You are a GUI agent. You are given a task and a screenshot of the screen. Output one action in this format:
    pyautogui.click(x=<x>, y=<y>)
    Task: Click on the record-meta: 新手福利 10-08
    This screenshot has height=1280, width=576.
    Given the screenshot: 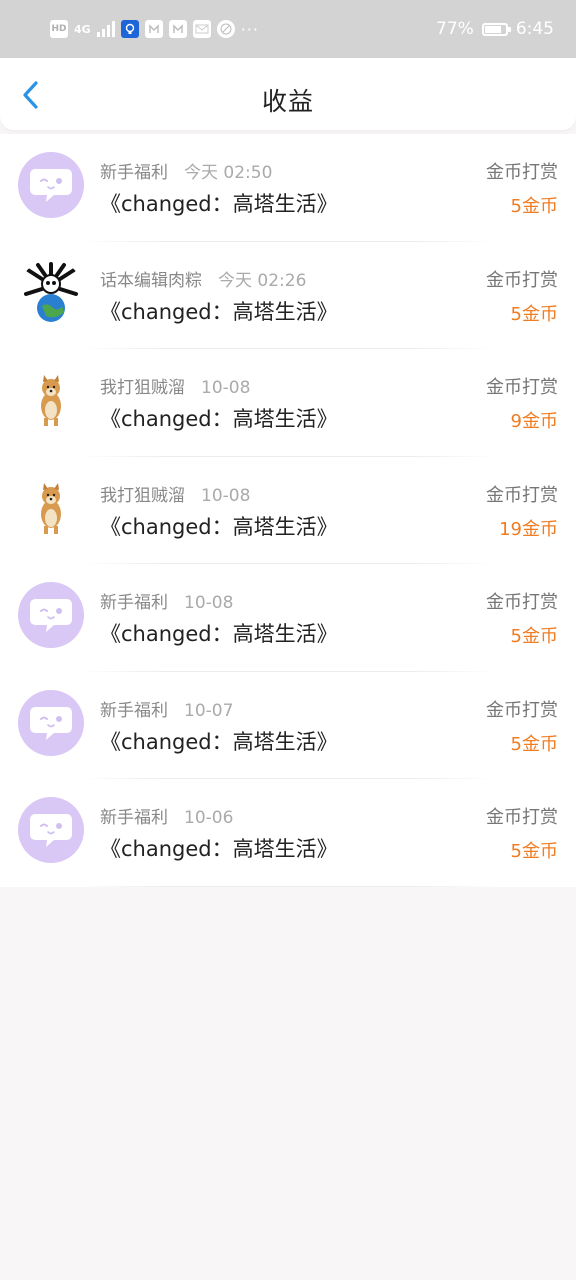 What is the action you would take?
    pyautogui.click(x=166, y=600)
    